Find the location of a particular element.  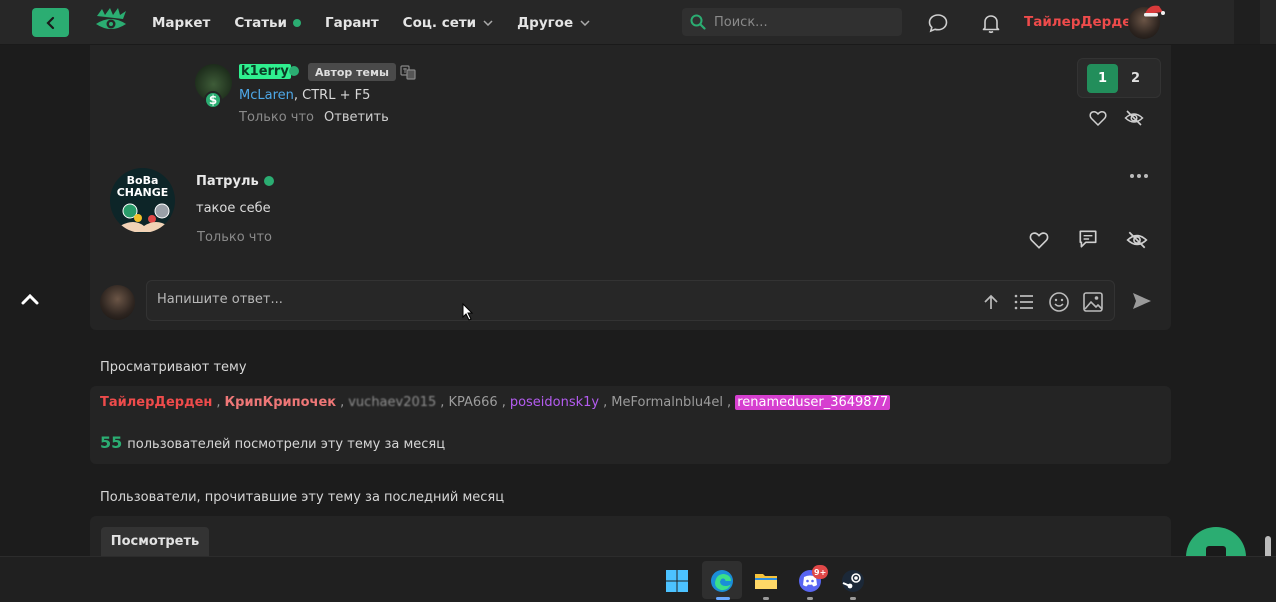

chevron-left-icon is located at coordinates (49, 22).